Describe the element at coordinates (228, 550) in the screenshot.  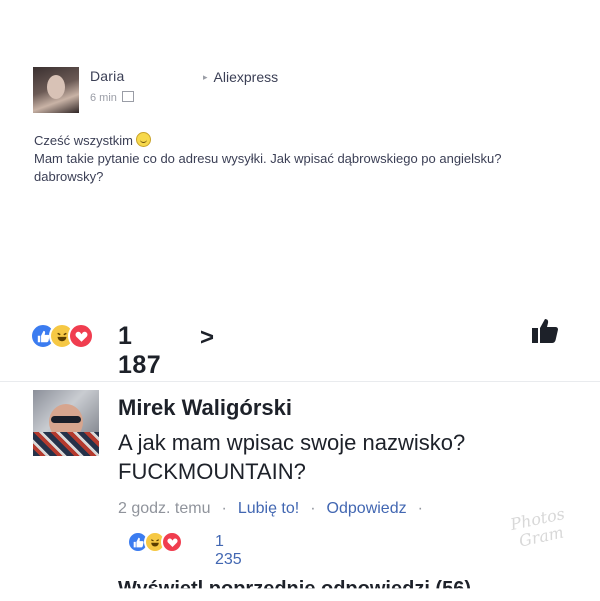
I see `comment-reactions-count: 1 235` at that location.